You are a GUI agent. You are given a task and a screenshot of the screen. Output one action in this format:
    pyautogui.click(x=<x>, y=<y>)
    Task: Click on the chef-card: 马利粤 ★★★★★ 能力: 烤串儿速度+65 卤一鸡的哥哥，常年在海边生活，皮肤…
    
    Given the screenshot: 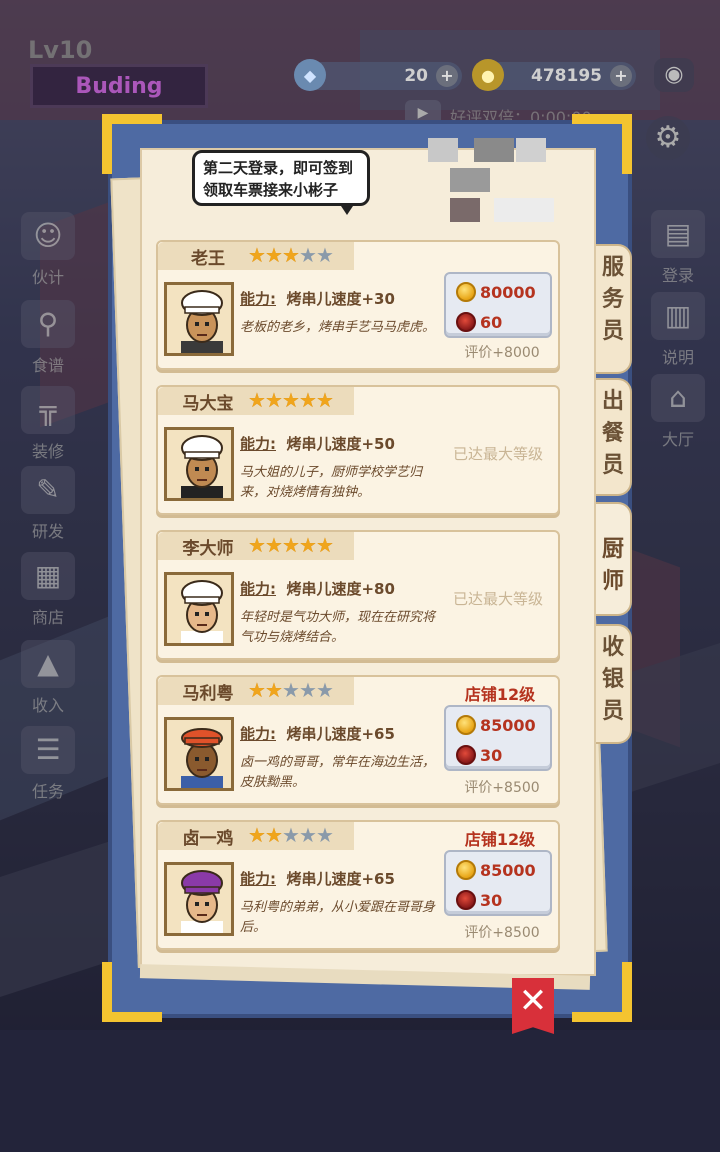 What is the action you would take?
    pyautogui.click(x=358, y=740)
    